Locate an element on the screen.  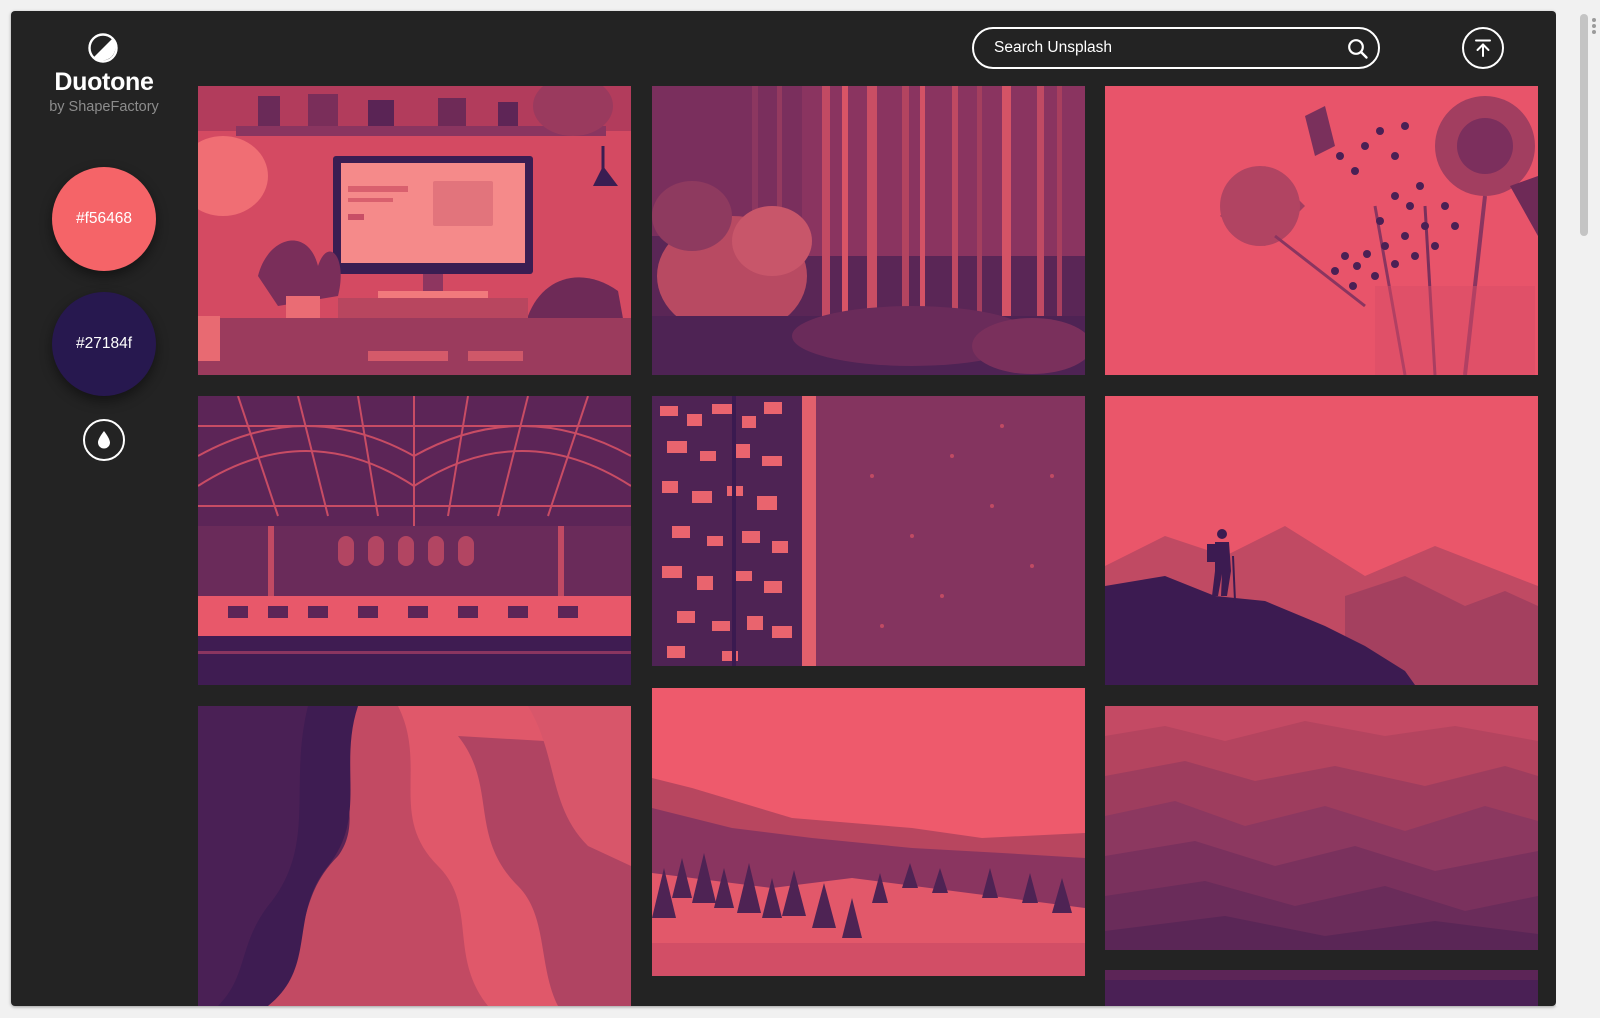
hiker-photo is located at coordinates (1321, 540).